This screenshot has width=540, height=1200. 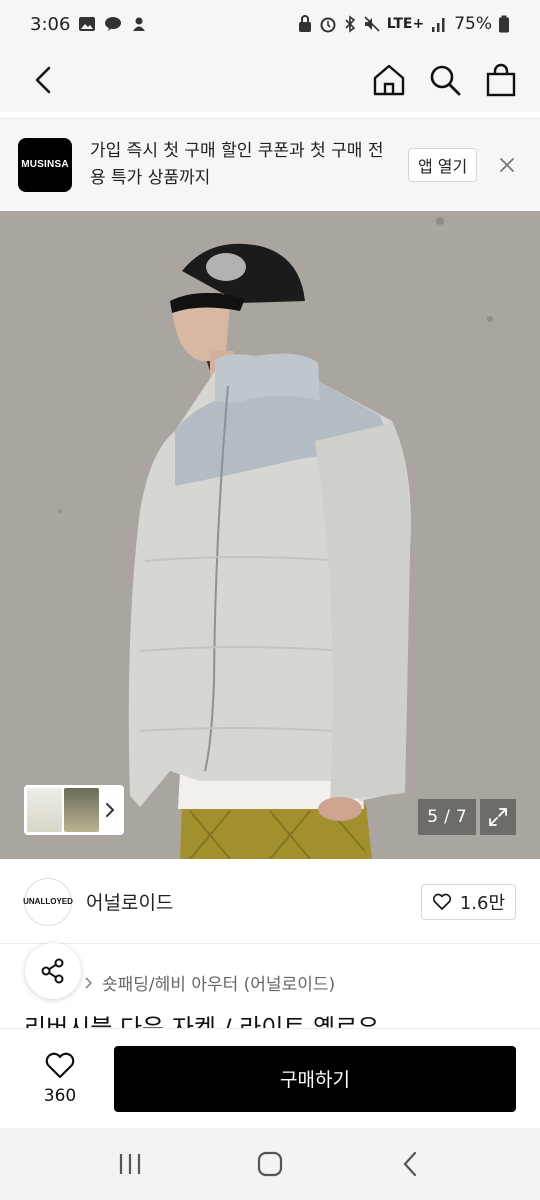 I want to click on battery-percent: 75%, so click(x=473, y=24).